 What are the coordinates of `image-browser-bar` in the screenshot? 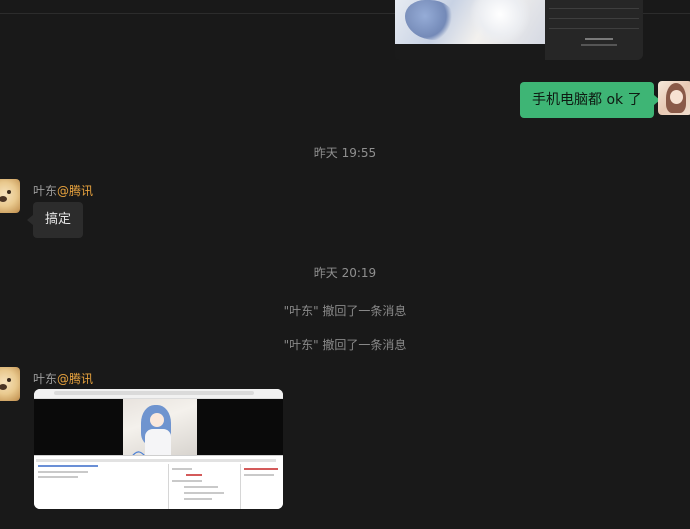 It's located at (158, 394).